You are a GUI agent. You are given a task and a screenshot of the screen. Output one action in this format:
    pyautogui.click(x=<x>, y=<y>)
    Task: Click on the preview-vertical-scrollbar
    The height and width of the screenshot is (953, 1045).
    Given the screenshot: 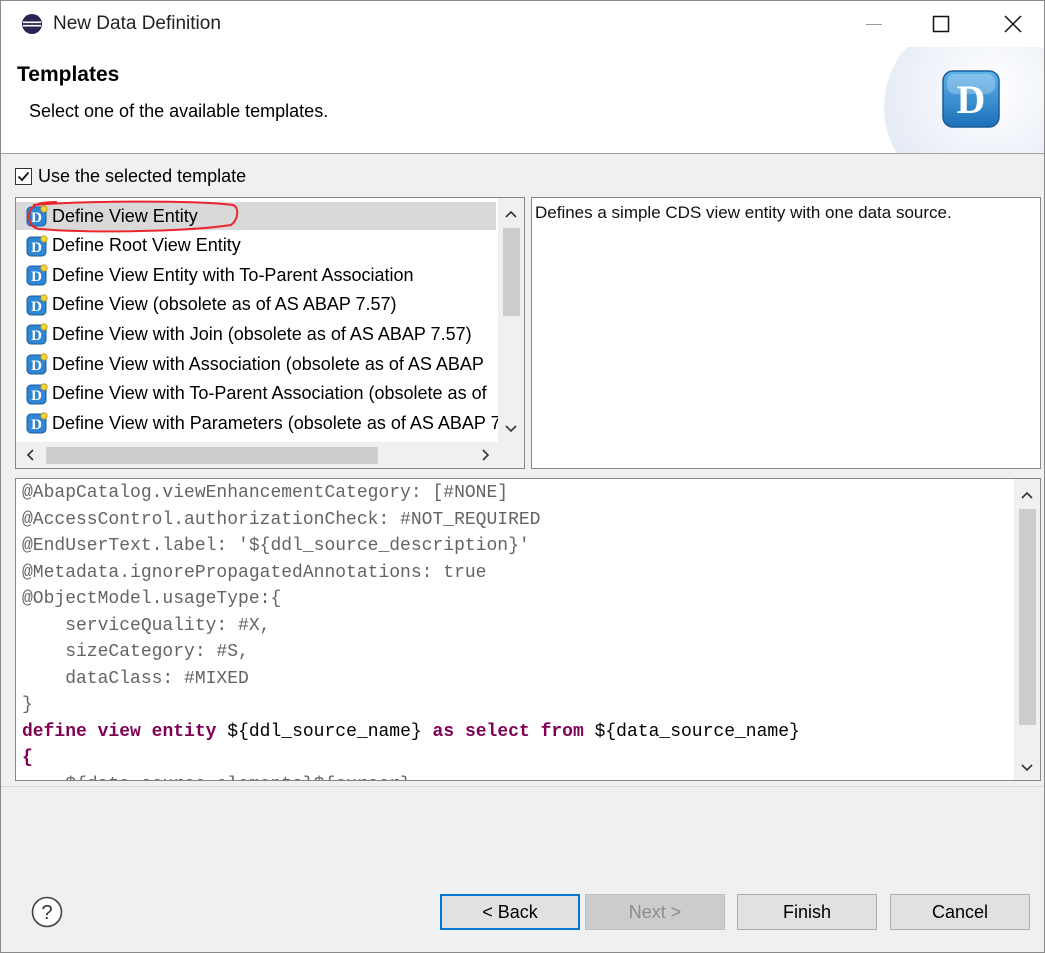 What is the action you would take?
    pyautogui.click(x=1027, y=629)
    